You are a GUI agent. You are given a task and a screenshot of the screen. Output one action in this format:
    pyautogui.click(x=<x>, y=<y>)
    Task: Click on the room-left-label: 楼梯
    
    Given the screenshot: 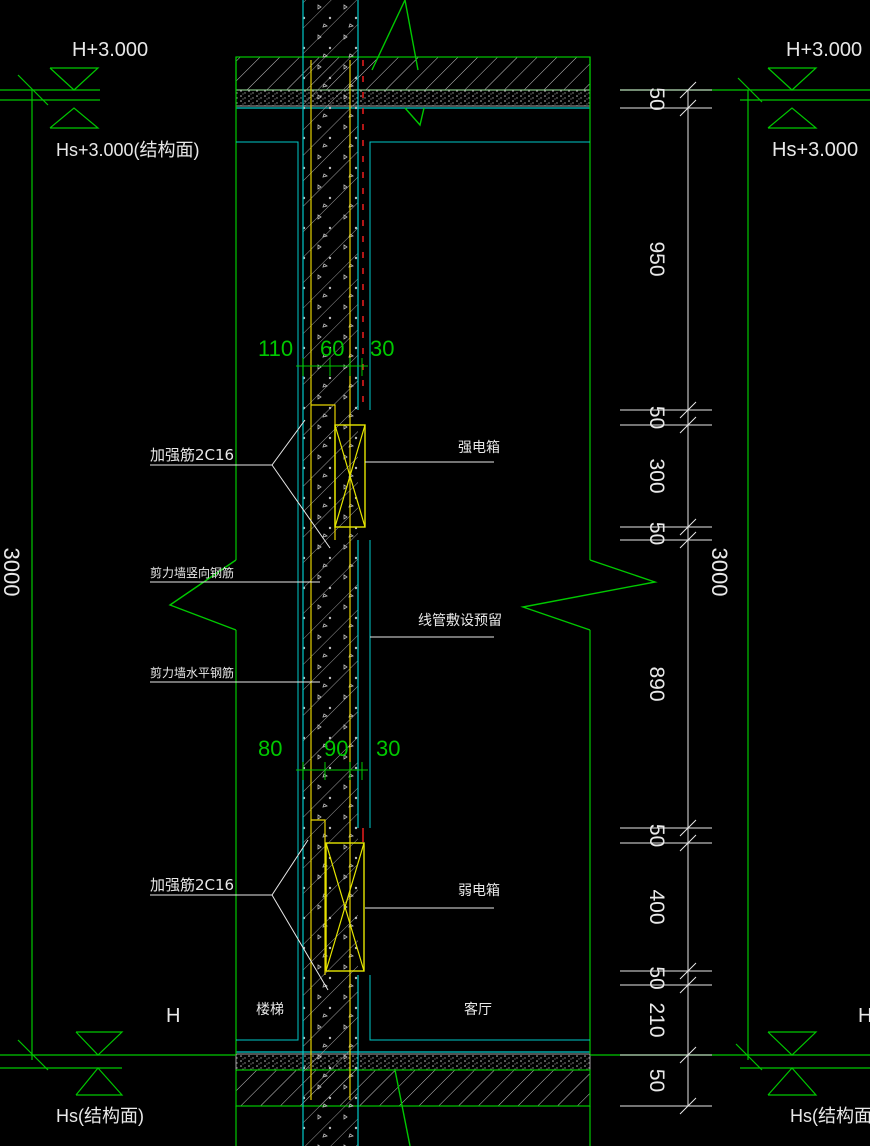 What is the action you would take?
    pyautogui.click(x=270, y=1010)
    